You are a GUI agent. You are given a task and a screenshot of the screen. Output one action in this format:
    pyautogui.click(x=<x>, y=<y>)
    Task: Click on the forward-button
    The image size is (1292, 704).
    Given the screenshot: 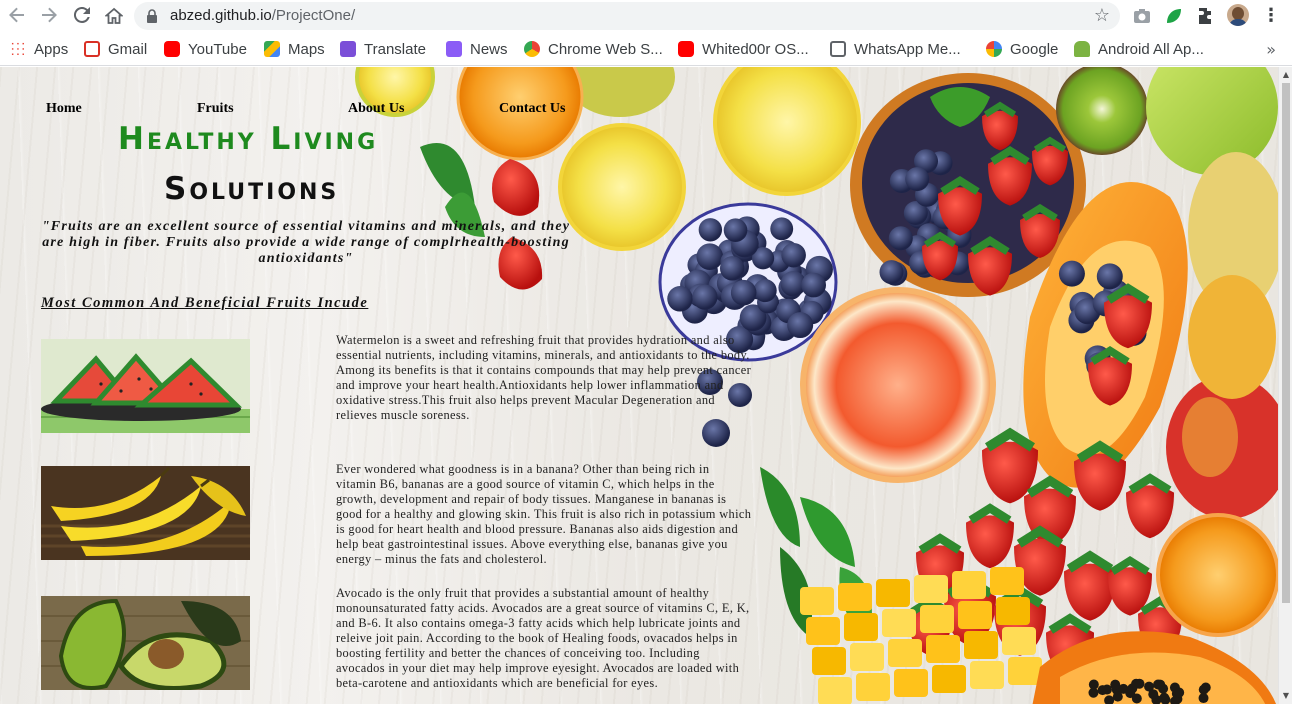 What is the action you would take?
    pyautogui.click(x=49, y=16)
    